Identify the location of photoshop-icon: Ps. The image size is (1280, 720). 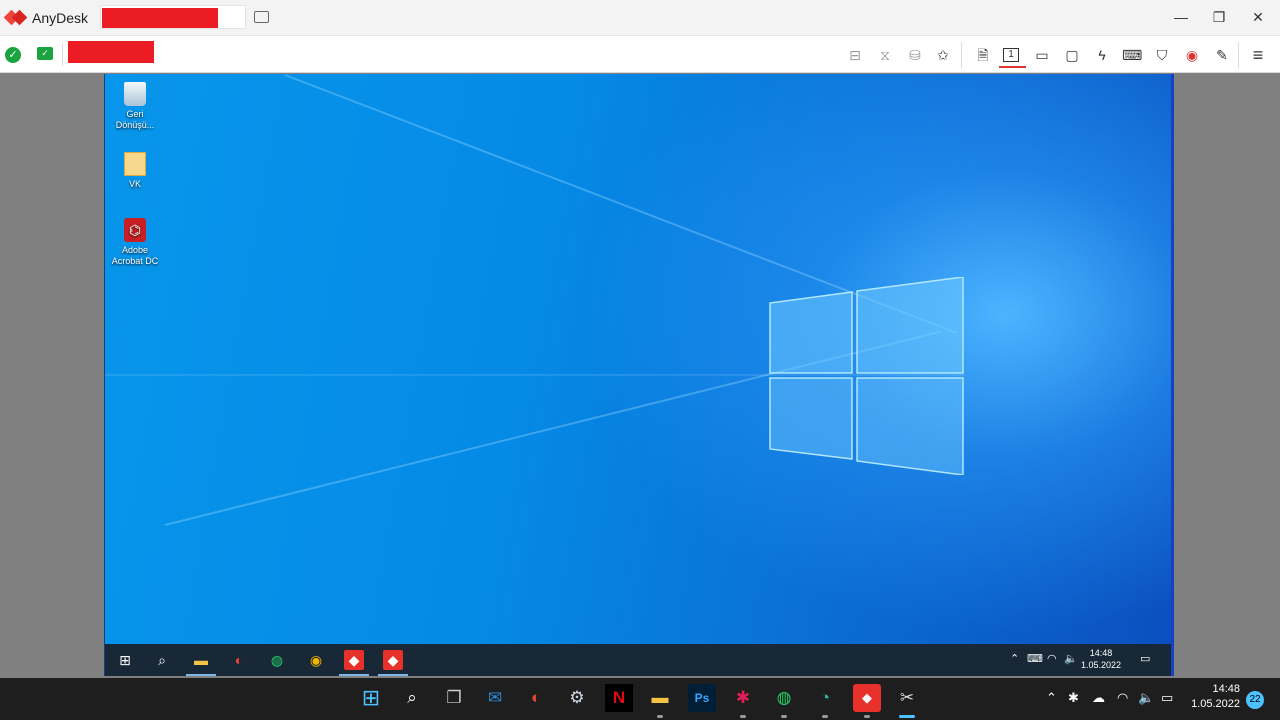
(702, 698).